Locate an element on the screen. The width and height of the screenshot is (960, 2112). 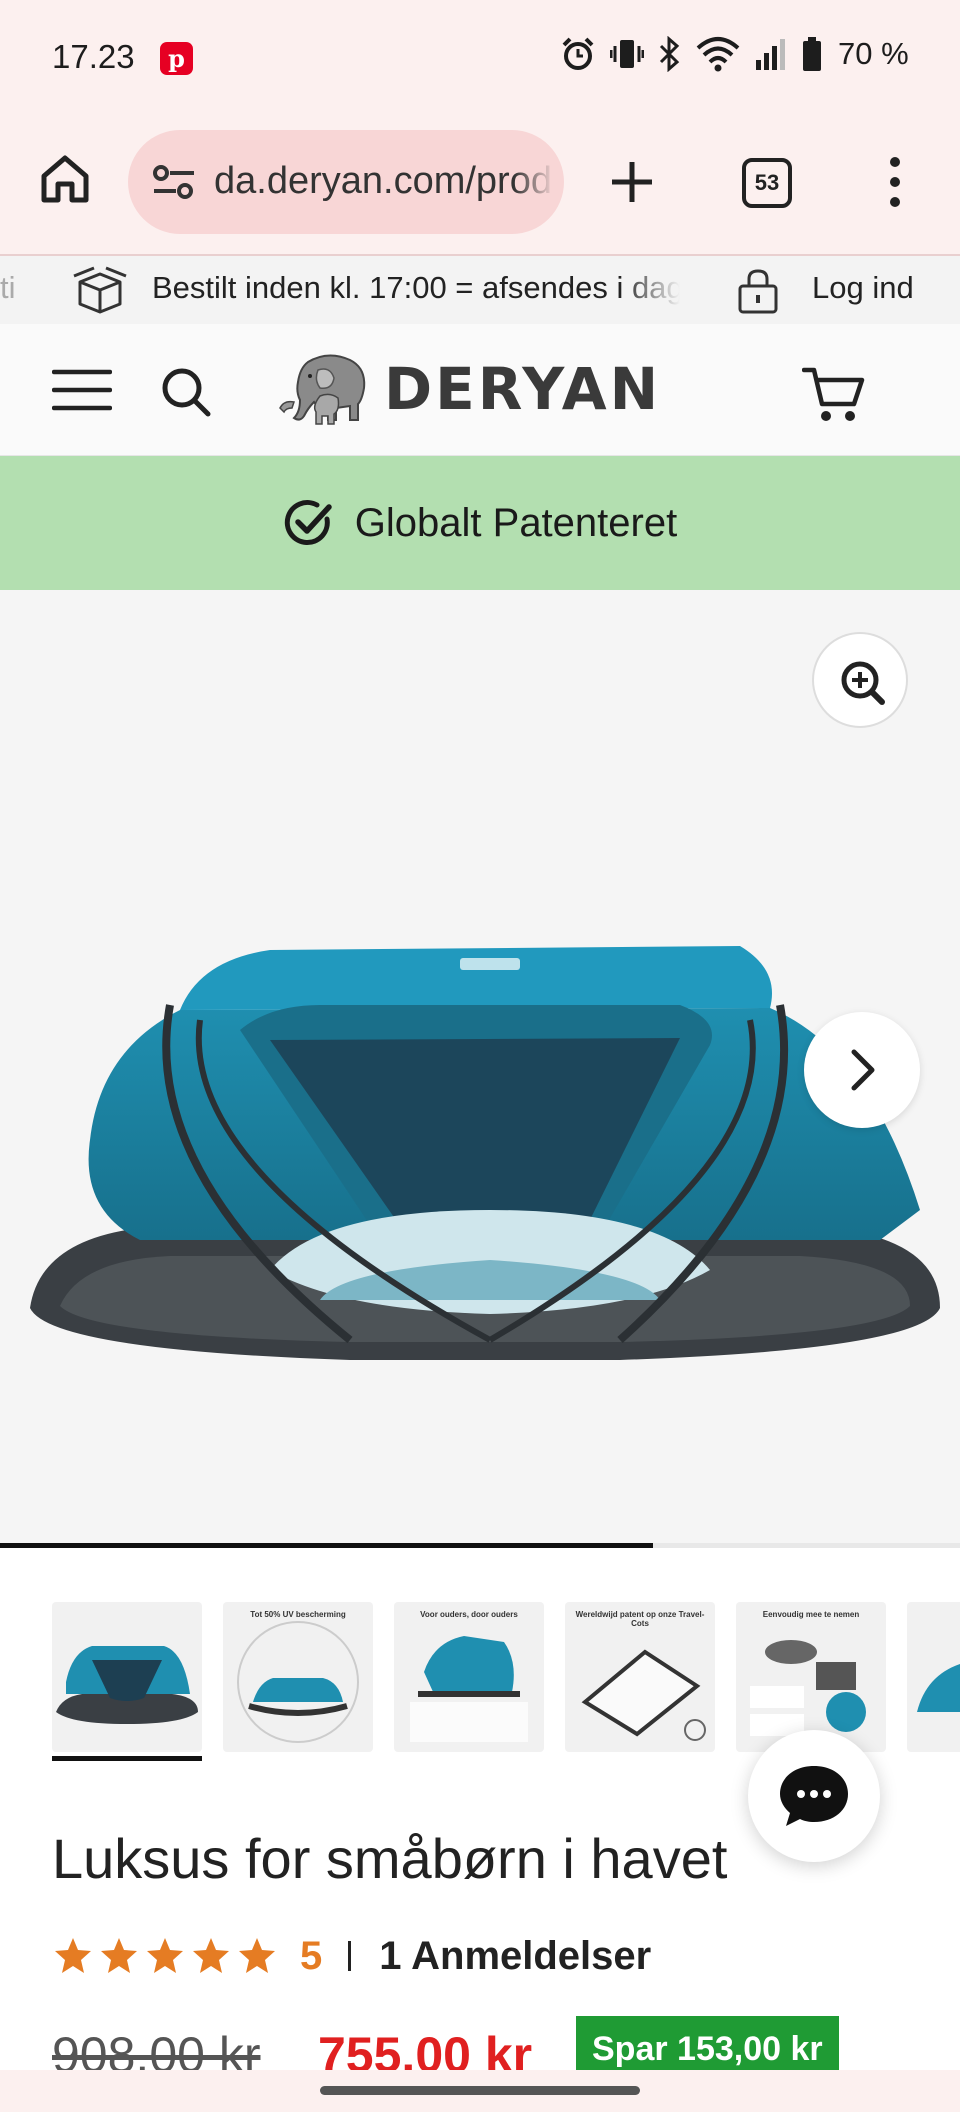
announcement-text: Bestilt inden kl. 17:00 = afsendes i dag is located at coordinates (416, 288).